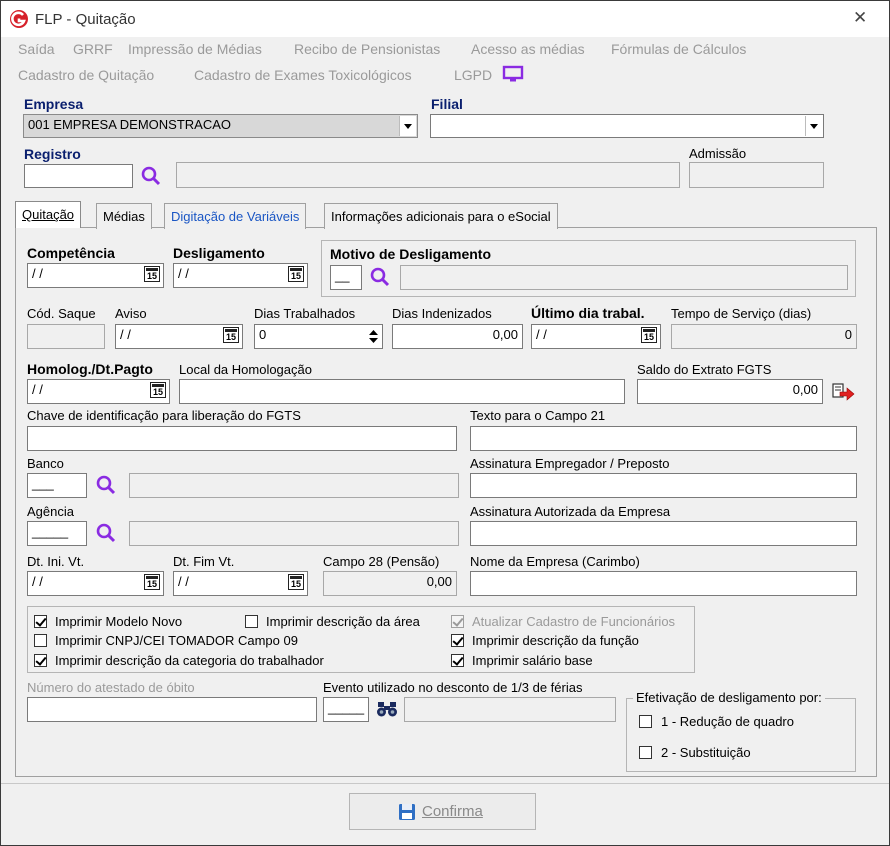 Image resolution: width=890 pixels, height=846 pixels. Describe the element at coordinates (457, 640) in the screenshot. I see `descricao-funcao-checkbox` at that location.